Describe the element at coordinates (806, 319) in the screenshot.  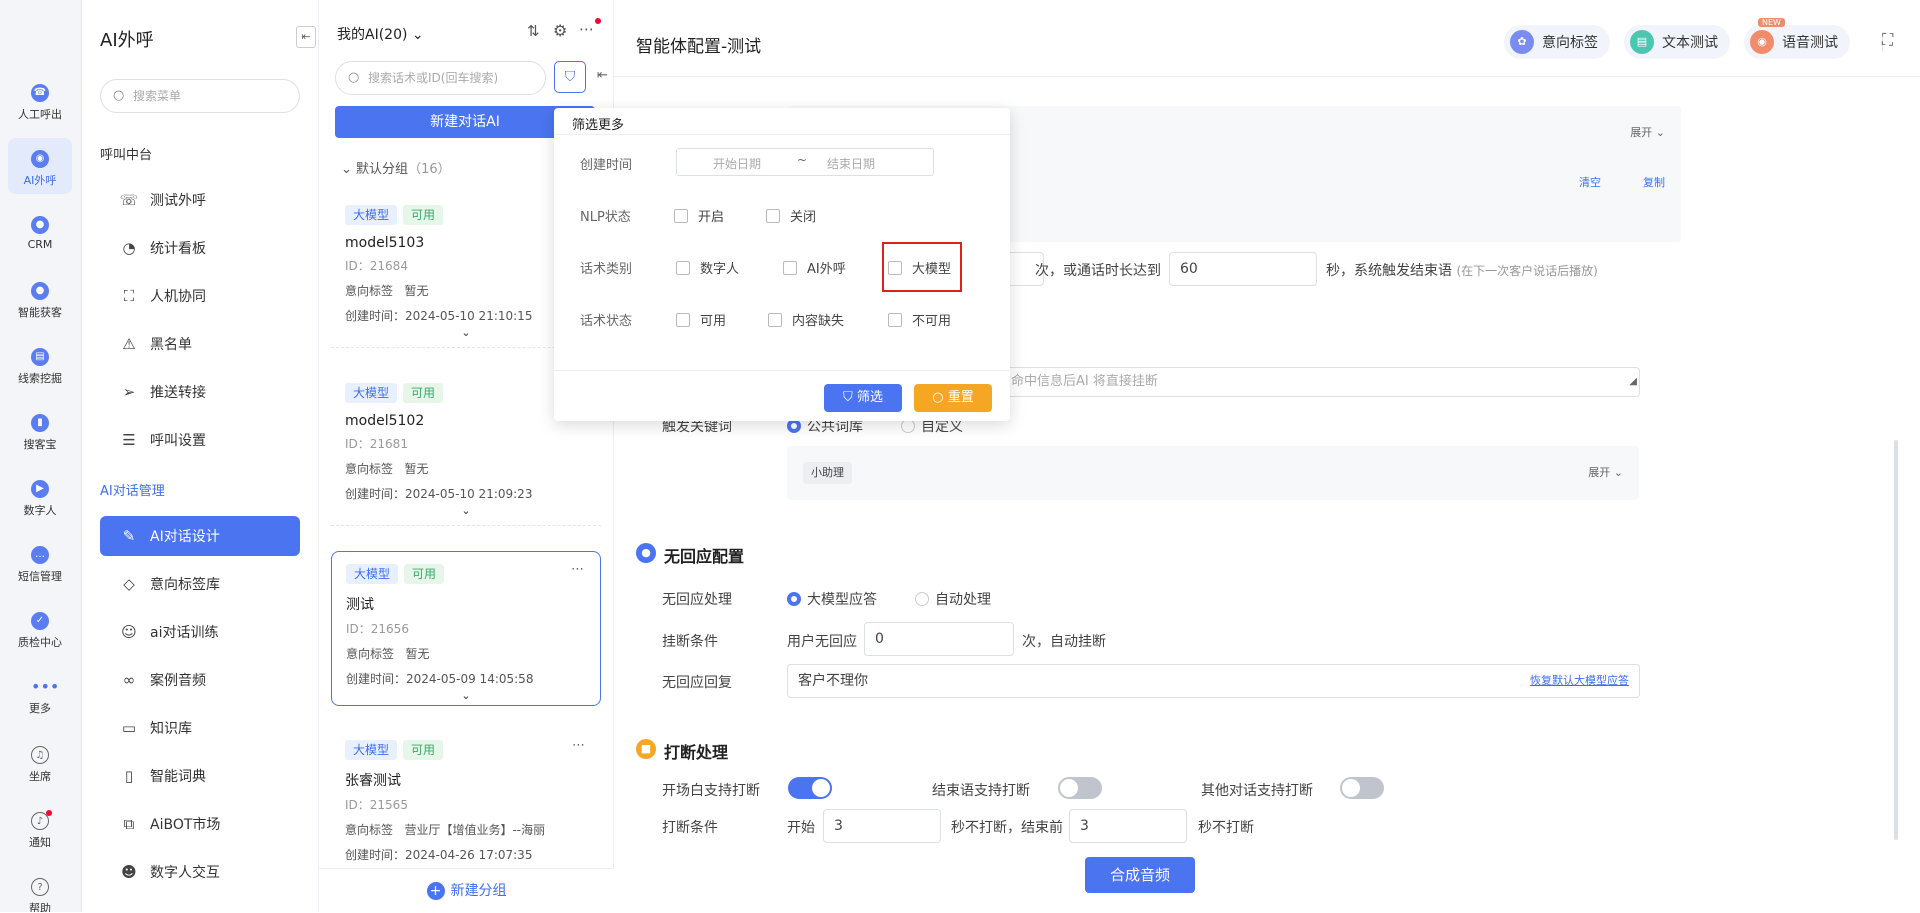
I see `status-missing-checkbox: 内容缺失` at that location.